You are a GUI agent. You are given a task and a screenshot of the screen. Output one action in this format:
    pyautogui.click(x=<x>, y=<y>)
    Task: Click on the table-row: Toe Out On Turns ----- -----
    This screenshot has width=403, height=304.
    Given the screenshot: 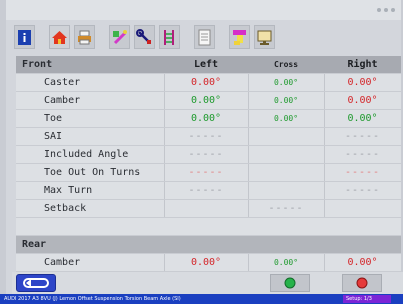 What is the action you would take?
    pyautogui.click(x=208, y=173)
    